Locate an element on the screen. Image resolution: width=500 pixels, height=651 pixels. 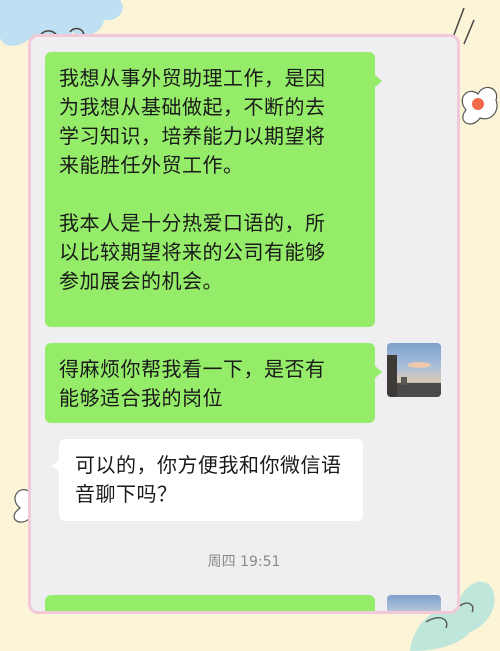
message-text: 能够适合我的岗位 is located at coordinates (141, 398).